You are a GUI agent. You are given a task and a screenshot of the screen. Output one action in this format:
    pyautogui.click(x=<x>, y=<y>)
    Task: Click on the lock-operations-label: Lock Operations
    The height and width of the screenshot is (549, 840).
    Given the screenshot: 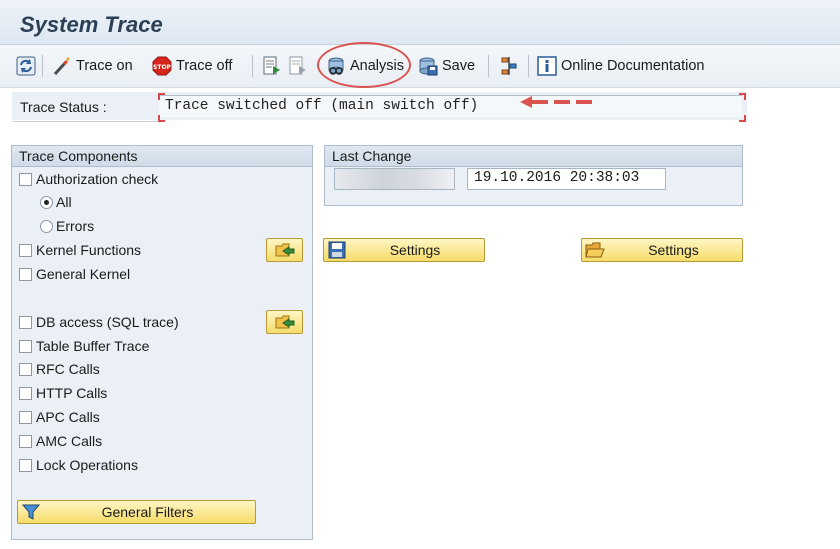 What is the action you would take?
    pyautogui.click(x=87, y=465)
    